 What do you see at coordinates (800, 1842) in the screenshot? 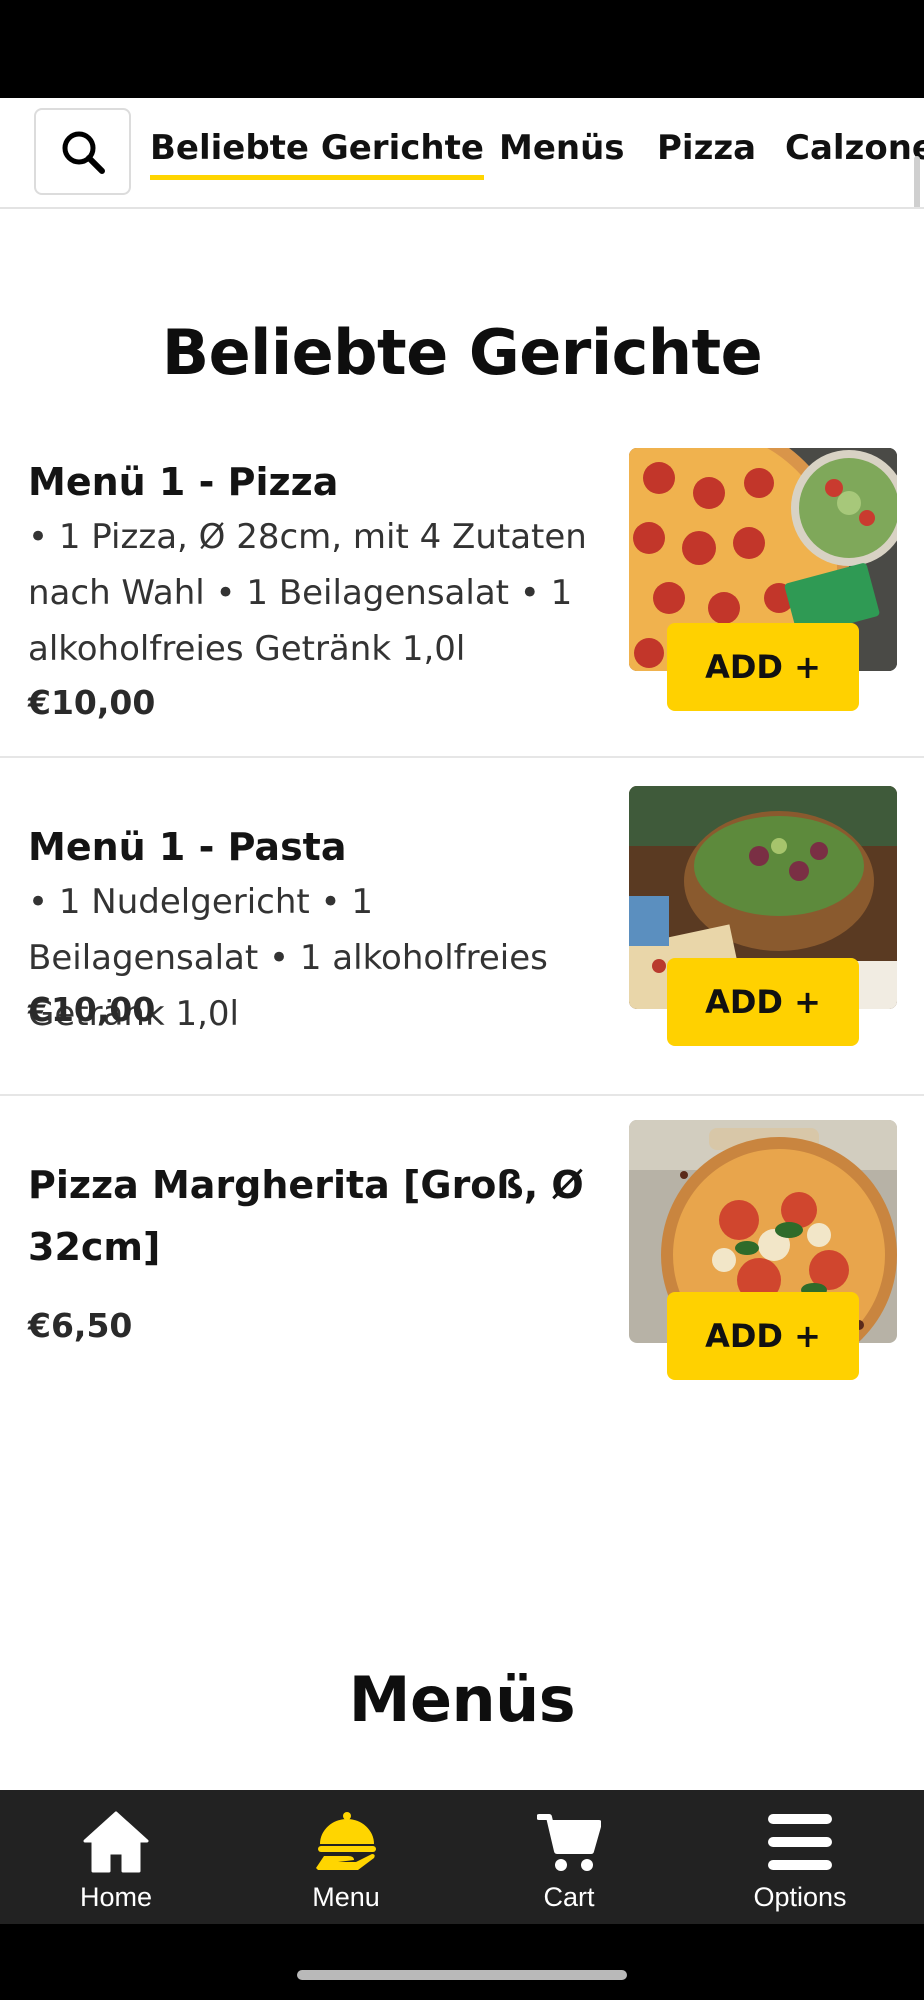
I see `options-icon` at bounding box center [800, 1842].